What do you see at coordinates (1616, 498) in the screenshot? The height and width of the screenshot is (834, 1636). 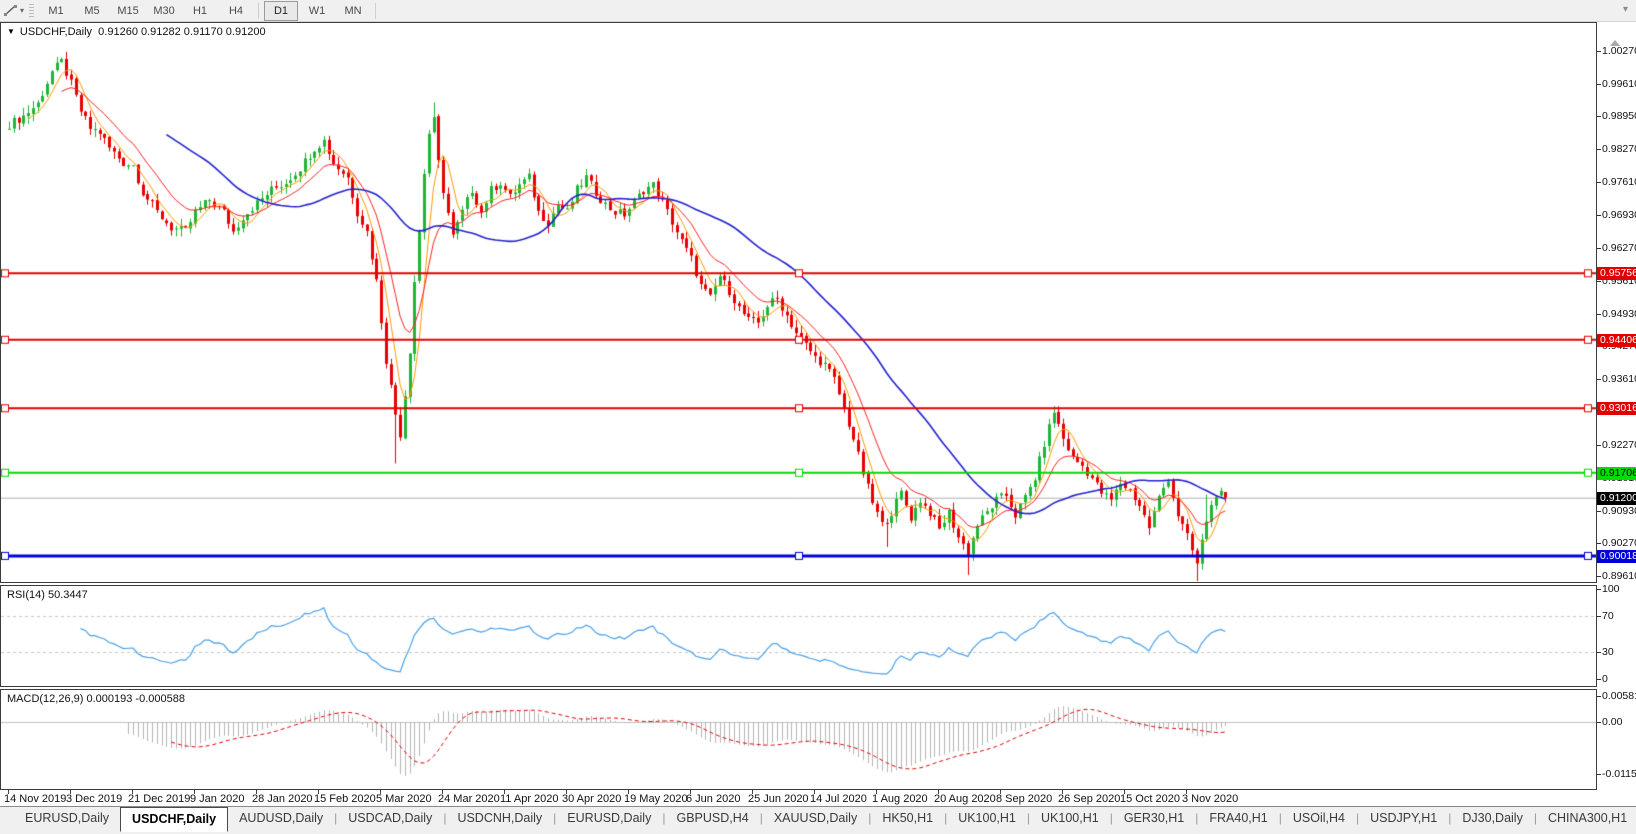 I see `current-price-label: 0.91200` at bounding box center [1616, 498].